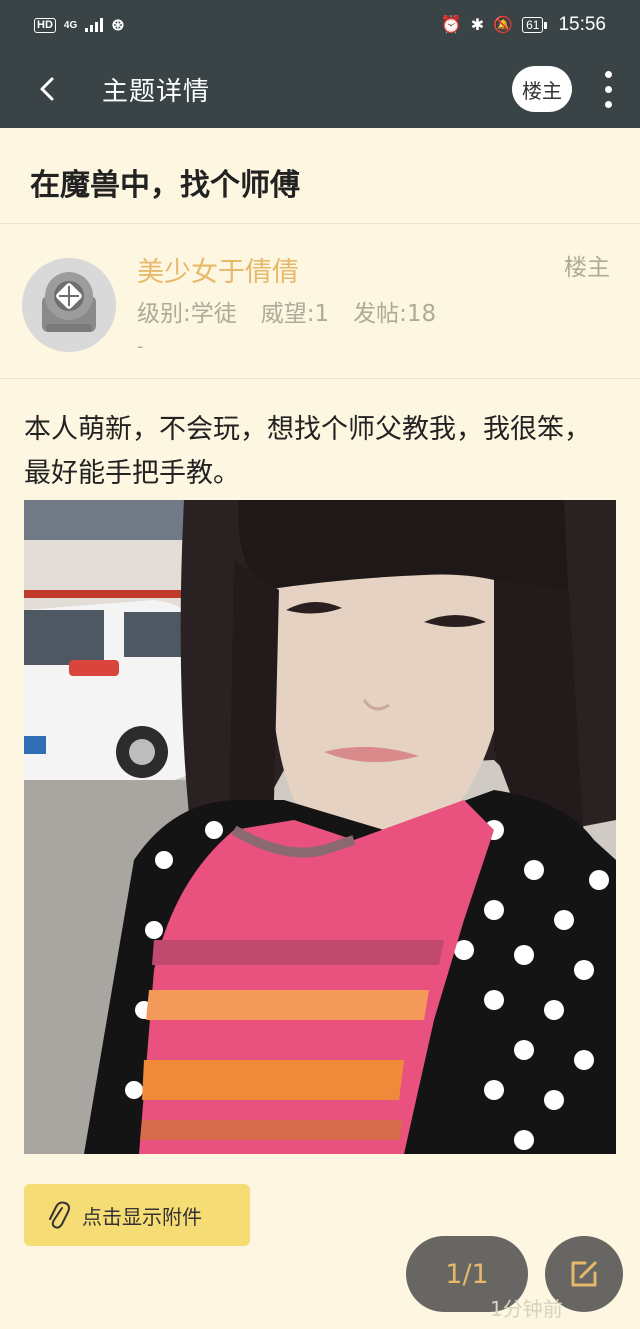 The height and width of the screenshot is (1329, 640). I want to click on alarm-icon: ⏰, so click(451, 24).